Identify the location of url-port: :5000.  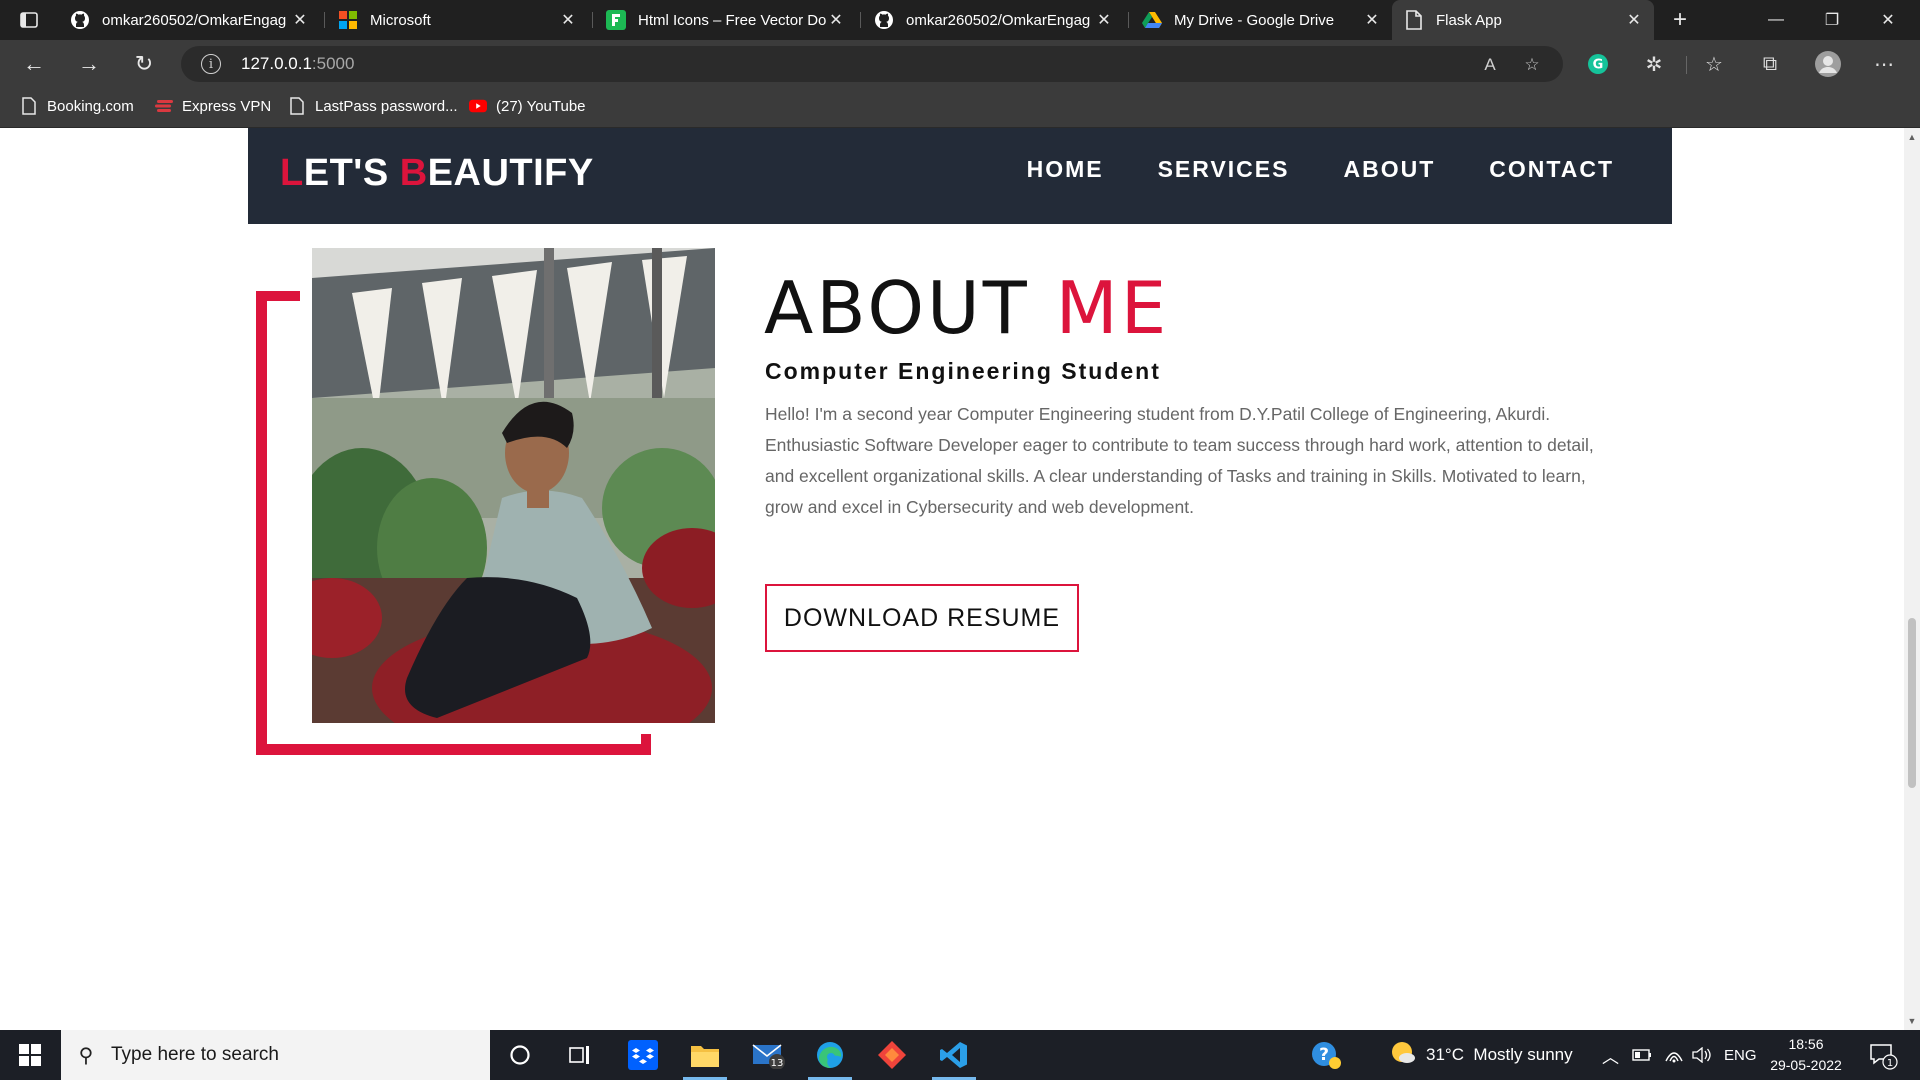
(333, 63).